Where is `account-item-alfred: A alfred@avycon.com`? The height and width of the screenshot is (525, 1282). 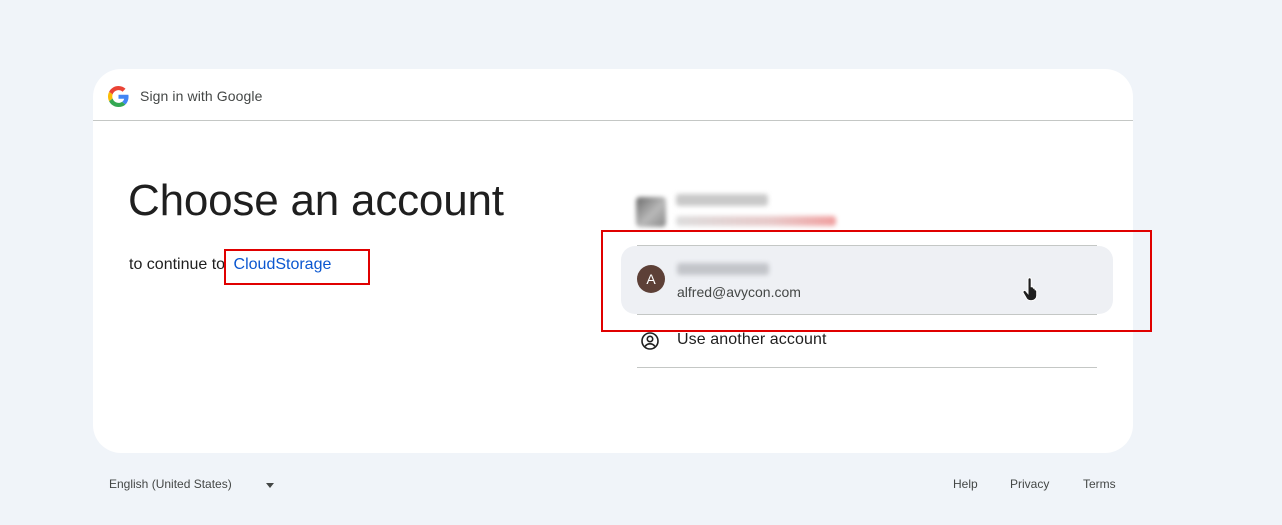
account-item-alfred: A alfred@avycon.com is located at coordinates (867, 280).